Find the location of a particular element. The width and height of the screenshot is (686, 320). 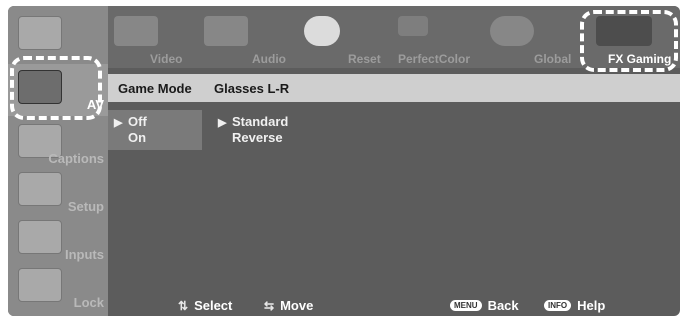

sidebar-item-setup: Setup is located at coordinates (58, 192).